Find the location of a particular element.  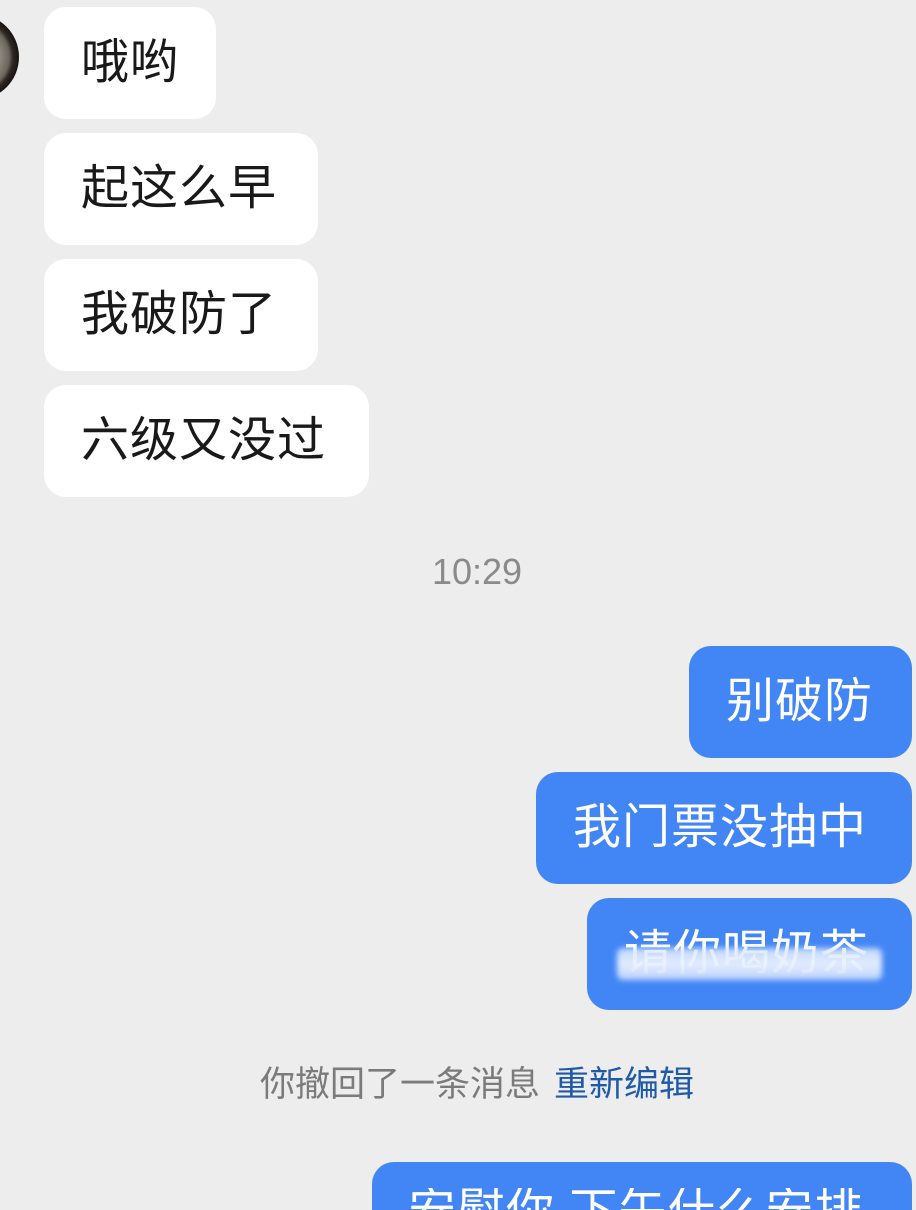

received-message-bubble: 我破防了 is located at coordinates (181, 315).